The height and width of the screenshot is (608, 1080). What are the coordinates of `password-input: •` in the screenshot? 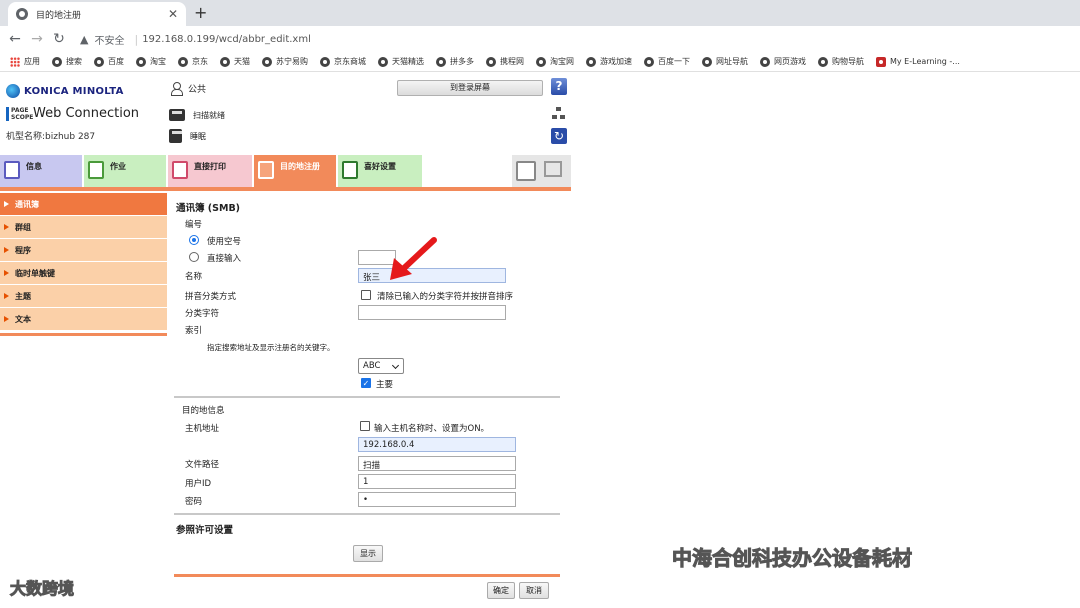 It's located at (437, 499).